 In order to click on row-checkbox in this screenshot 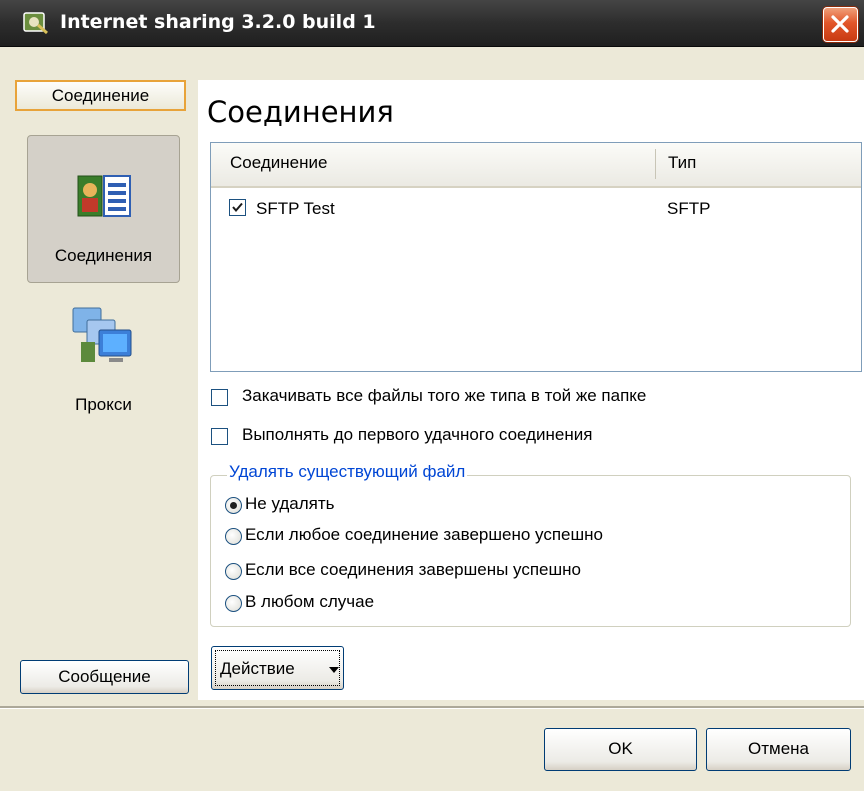, I will do `click(237, 207)`.